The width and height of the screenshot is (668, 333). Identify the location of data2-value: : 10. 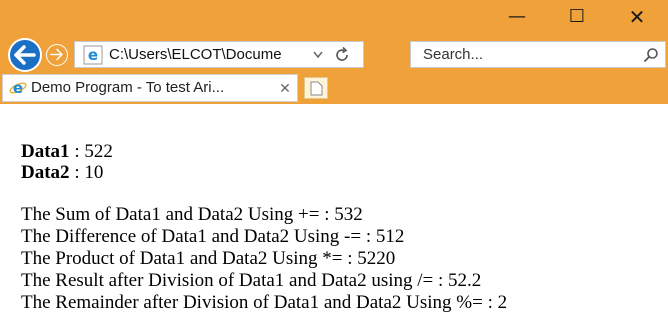
(86, 172).